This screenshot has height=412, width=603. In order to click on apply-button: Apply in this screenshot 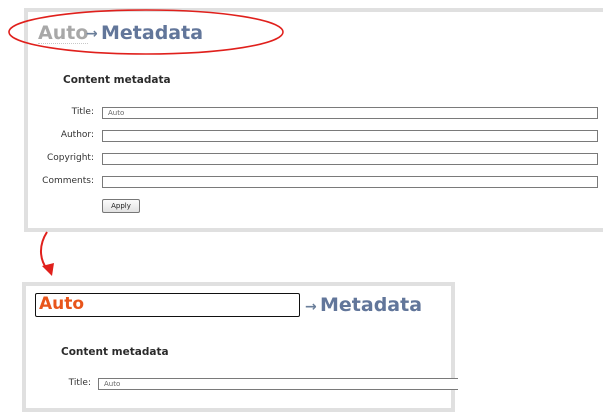, I will do `click(121, 206)`.